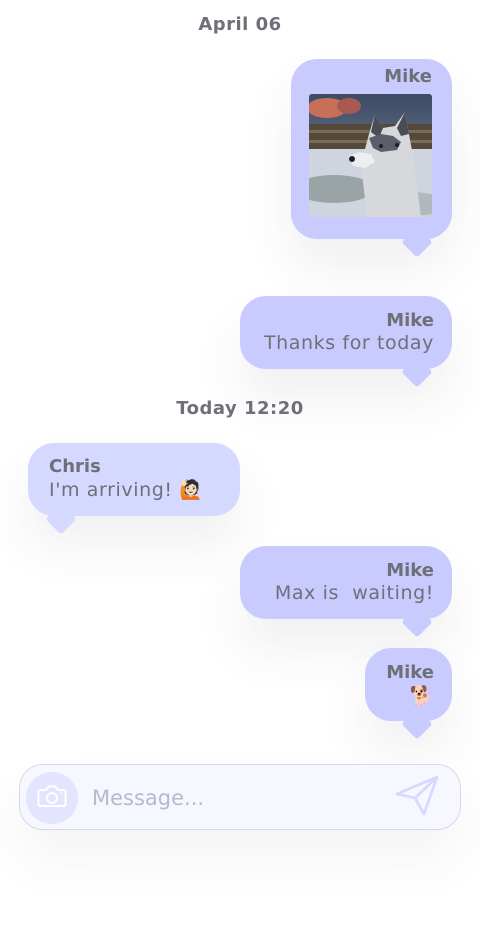  I want to click on message-bubble: Mike Thanks for today, so click(346, 342).